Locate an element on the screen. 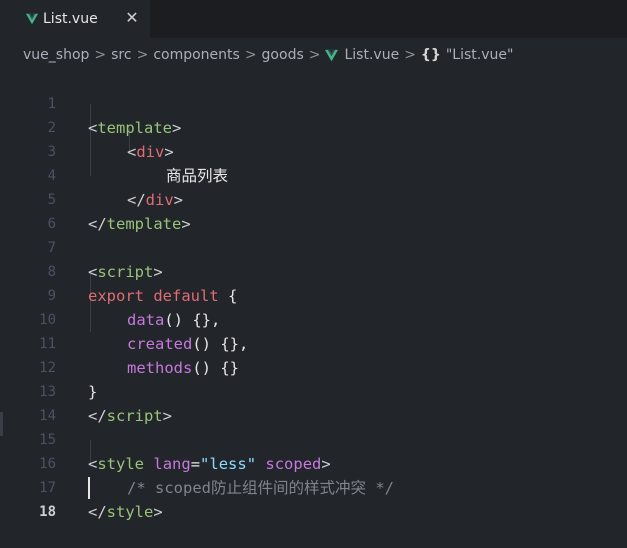  code-line: 17 </style> is located at coordinates (313, 486).